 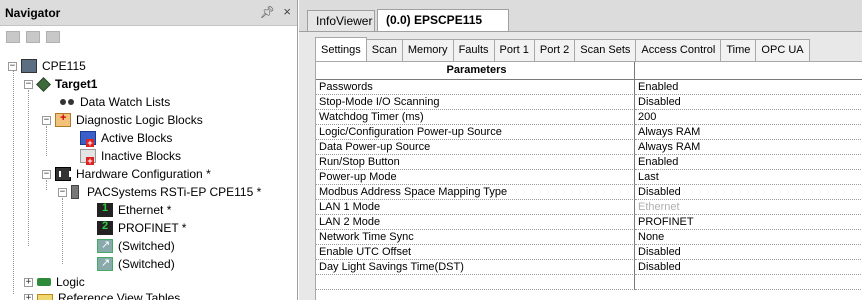 What do you see at coordinates (76, 84) in the screenshot?
I see `tree-label: Target1` at bounding box center [76, 84].